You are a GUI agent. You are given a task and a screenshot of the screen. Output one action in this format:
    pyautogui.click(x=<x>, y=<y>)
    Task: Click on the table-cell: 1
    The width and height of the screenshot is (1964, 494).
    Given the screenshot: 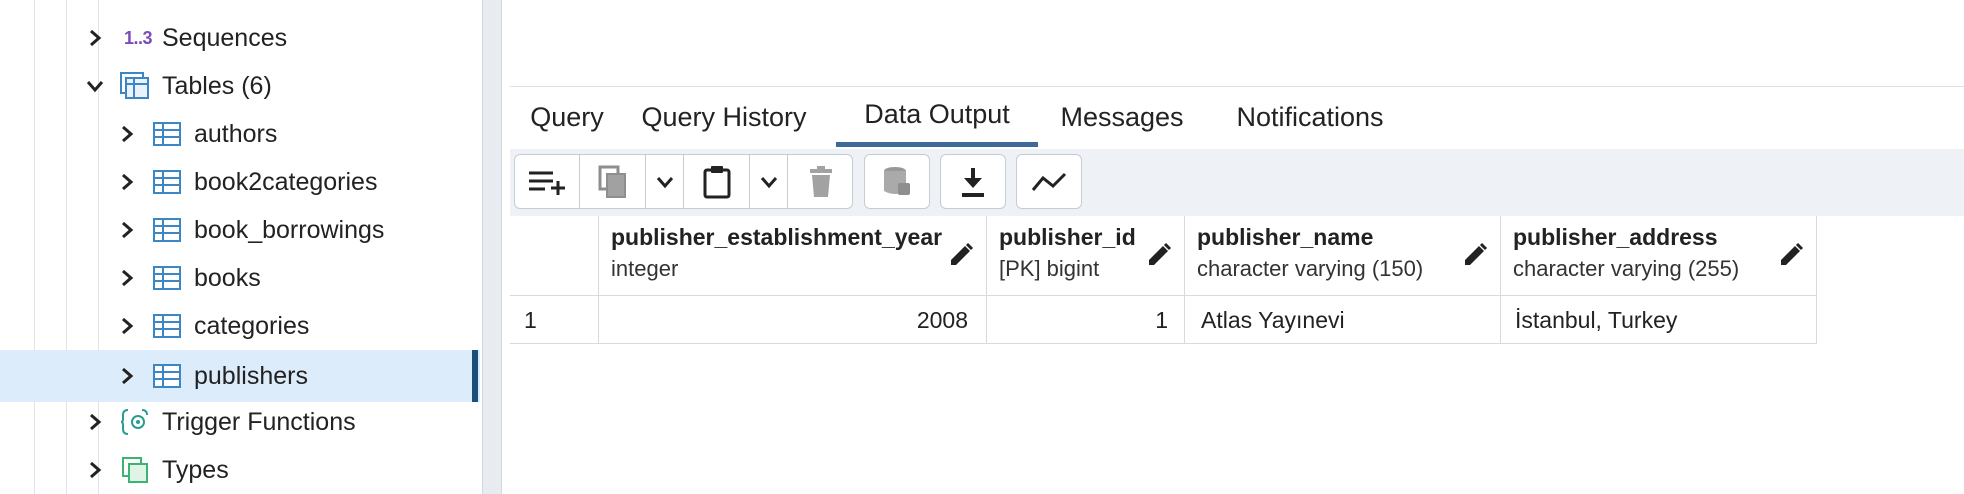 What is the action you would take?
    pyautogui.click(x=1086, y=320)
    